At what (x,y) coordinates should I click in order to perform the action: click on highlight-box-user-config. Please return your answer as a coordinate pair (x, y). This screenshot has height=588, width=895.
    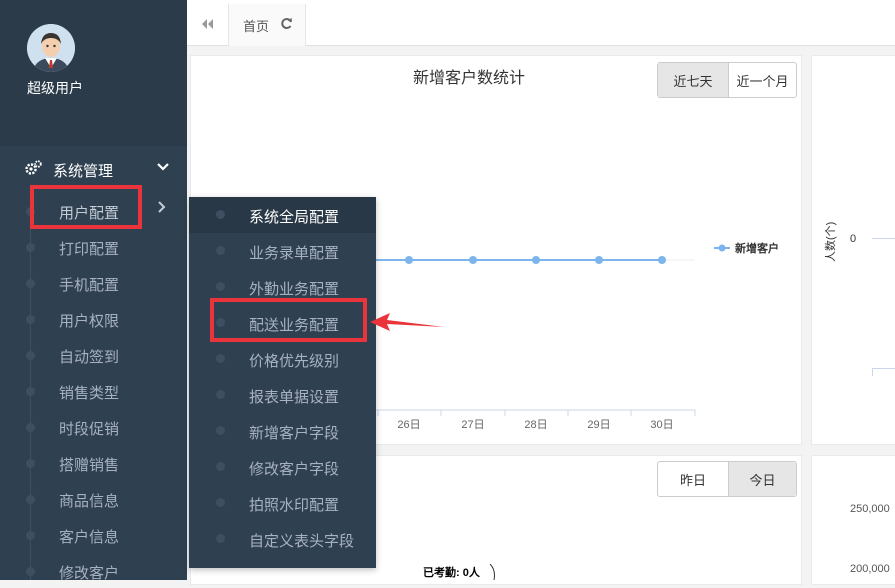
    Looking at the image, I should click on (86, 207).